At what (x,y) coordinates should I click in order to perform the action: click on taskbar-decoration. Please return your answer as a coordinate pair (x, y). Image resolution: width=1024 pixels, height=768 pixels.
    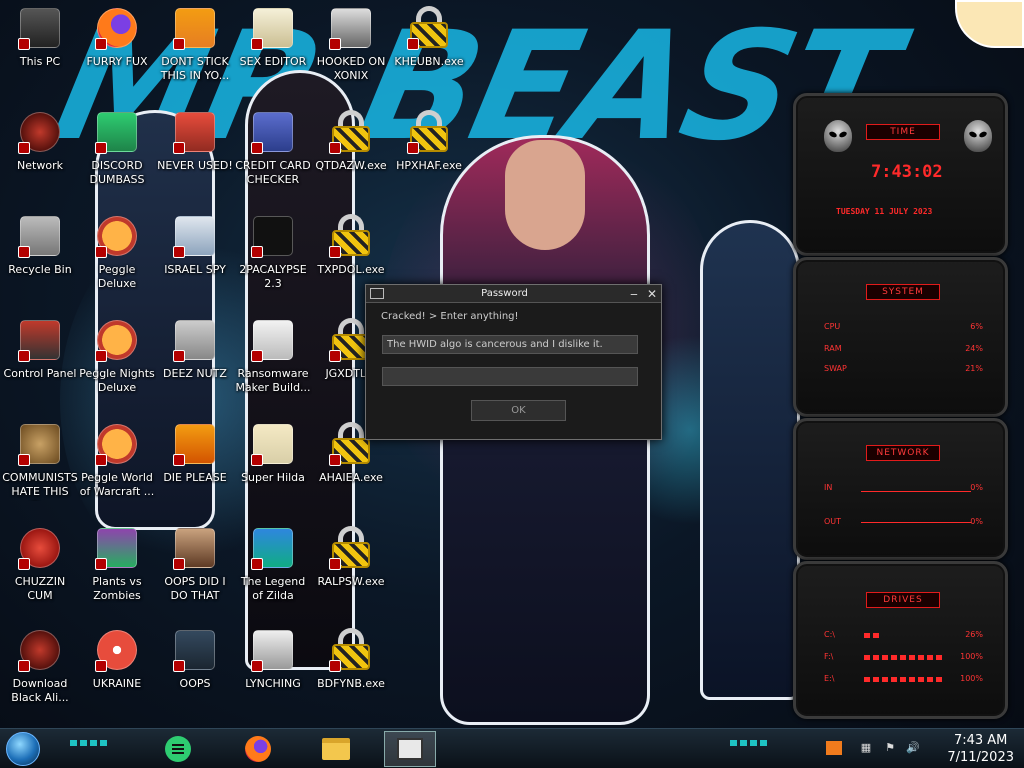
    Looking at the image, I should click on (750, 743).